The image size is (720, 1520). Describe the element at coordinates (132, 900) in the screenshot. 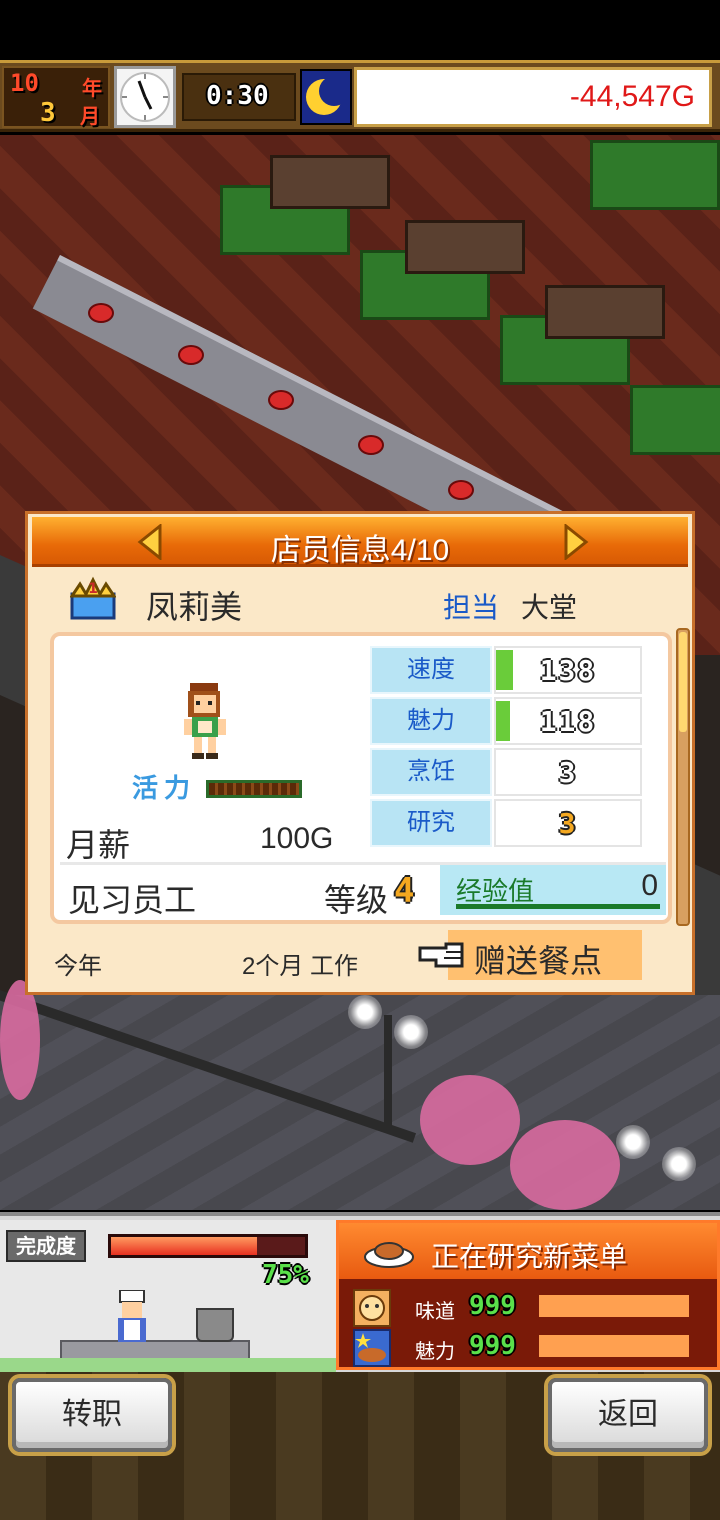

I see `rank-name: 见习员工` at that location.